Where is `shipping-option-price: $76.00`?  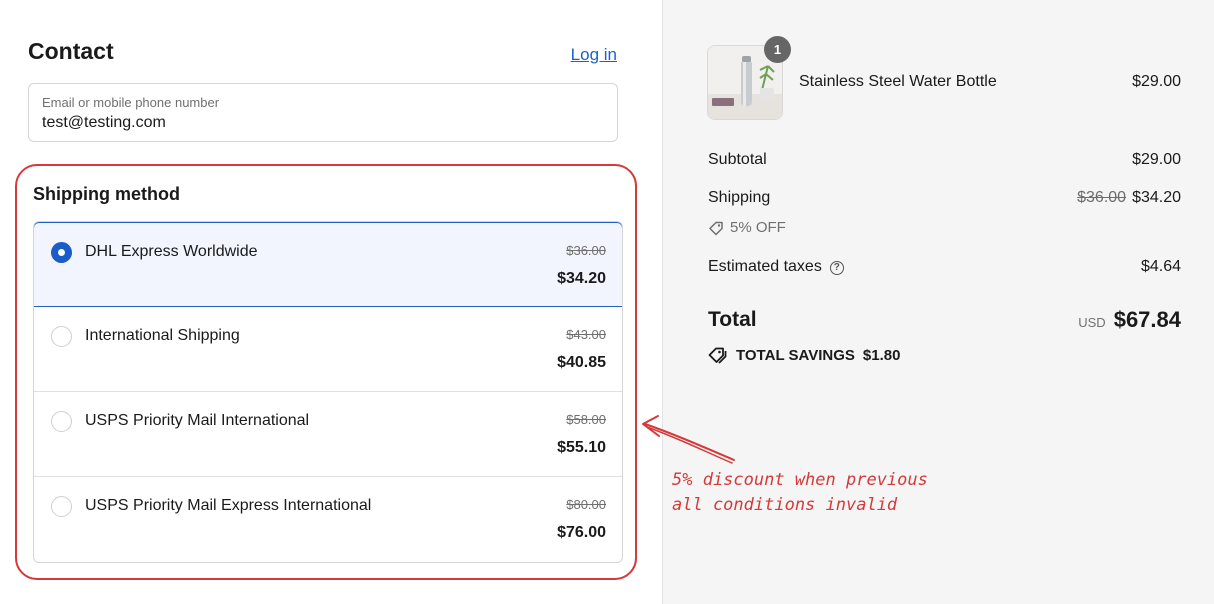
shipping-option-price: $76.00 is located at coordinates (581, 532).